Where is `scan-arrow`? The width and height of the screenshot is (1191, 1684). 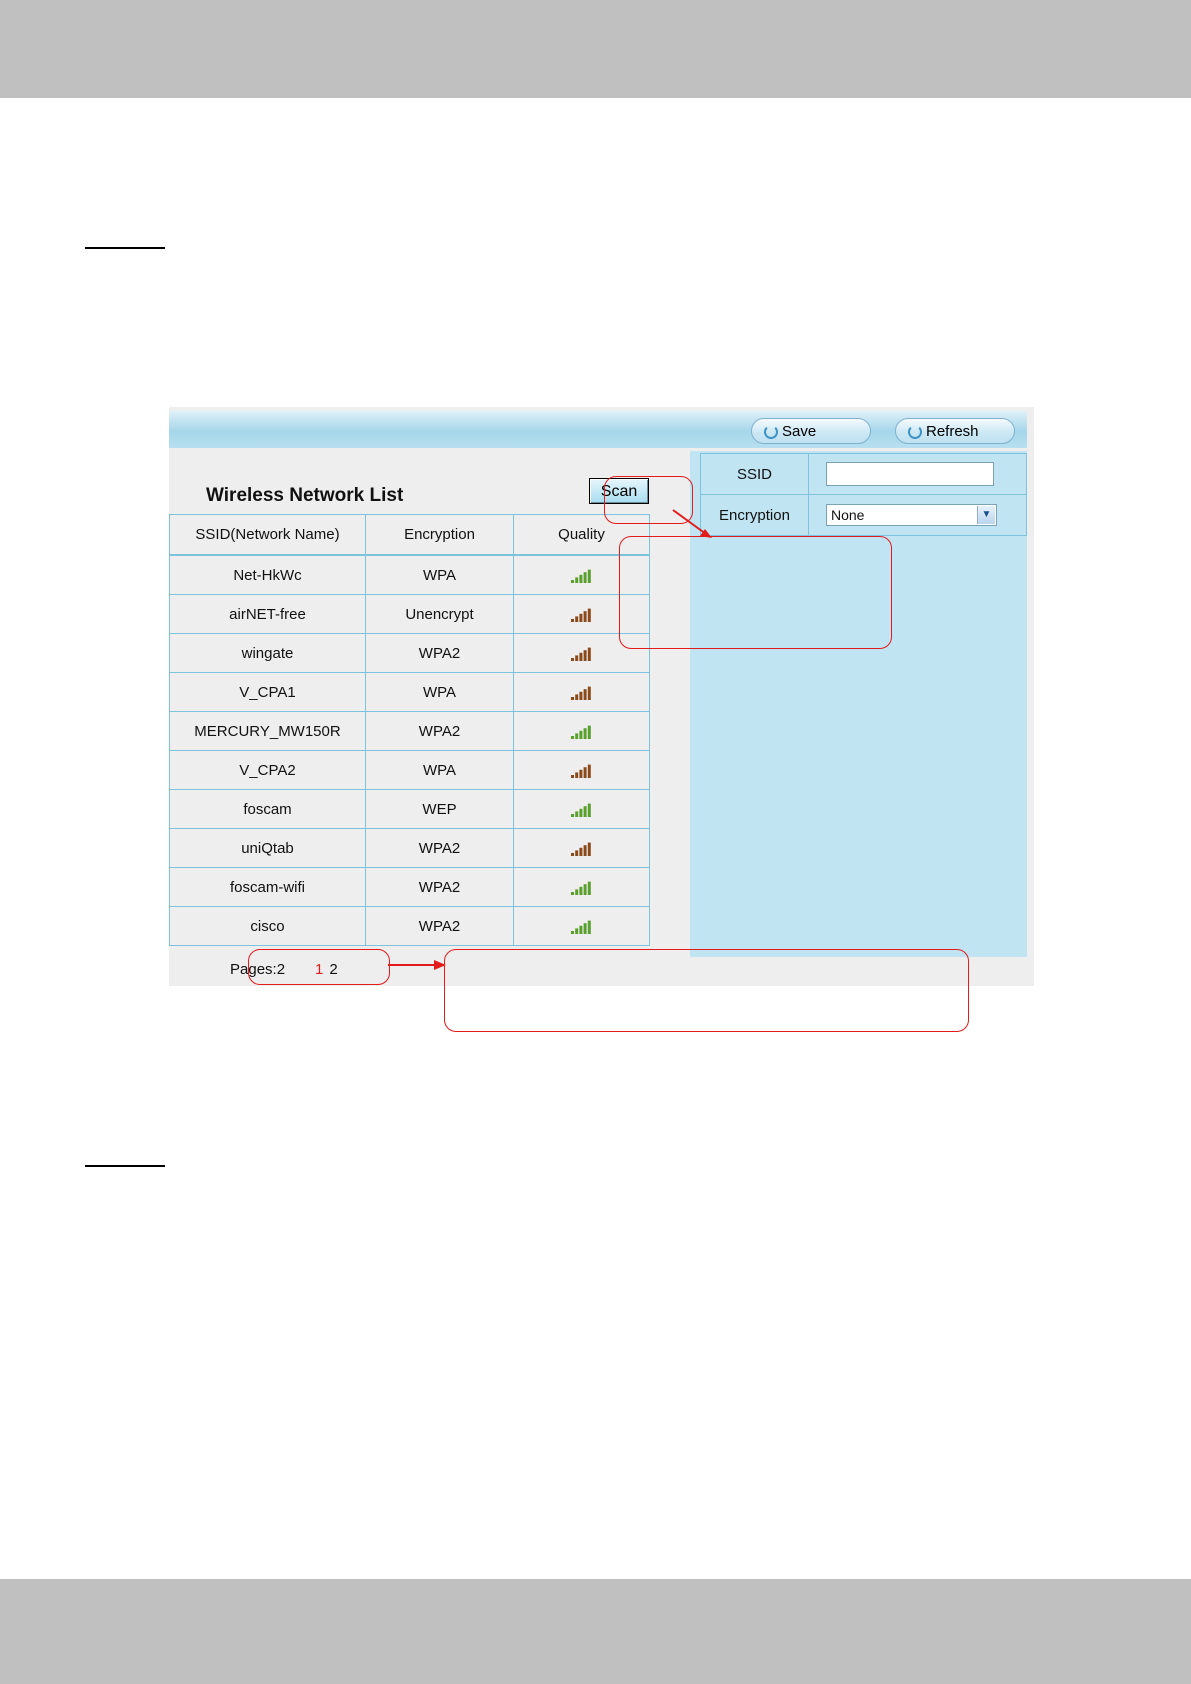
scan-arrow is located at coordinates (689, 522).